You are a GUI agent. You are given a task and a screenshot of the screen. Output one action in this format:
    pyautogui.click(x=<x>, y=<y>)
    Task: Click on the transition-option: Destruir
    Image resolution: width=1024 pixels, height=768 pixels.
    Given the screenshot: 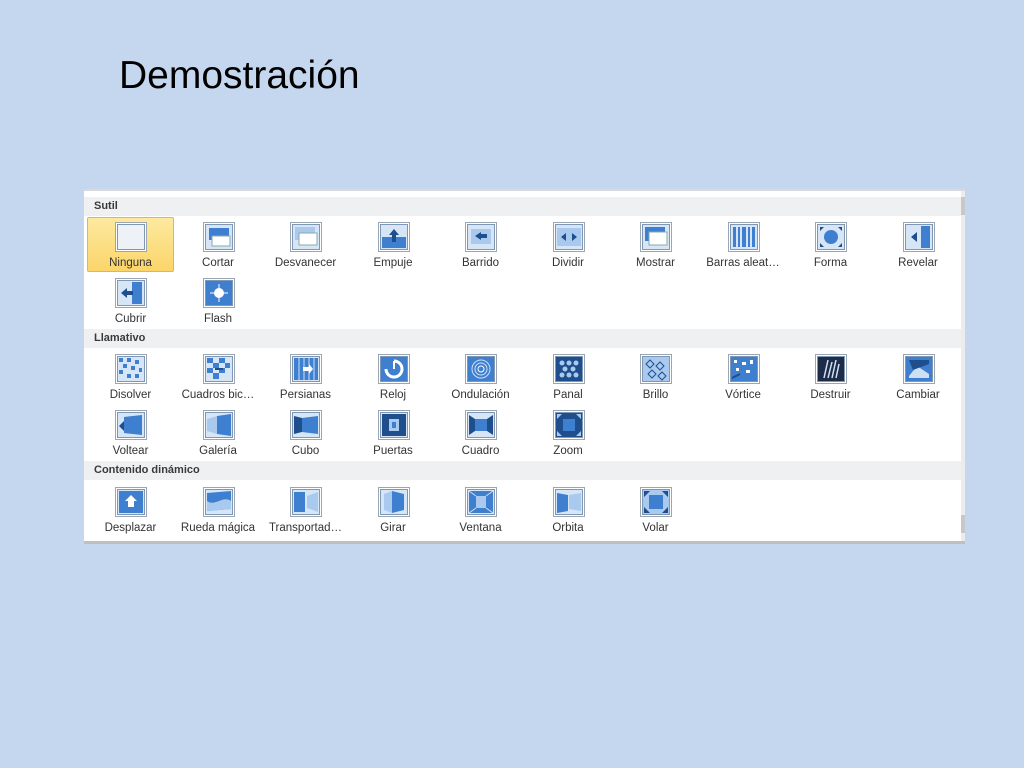 What is the action you would take?
    pyautogui.click(x=830, y=376)
    